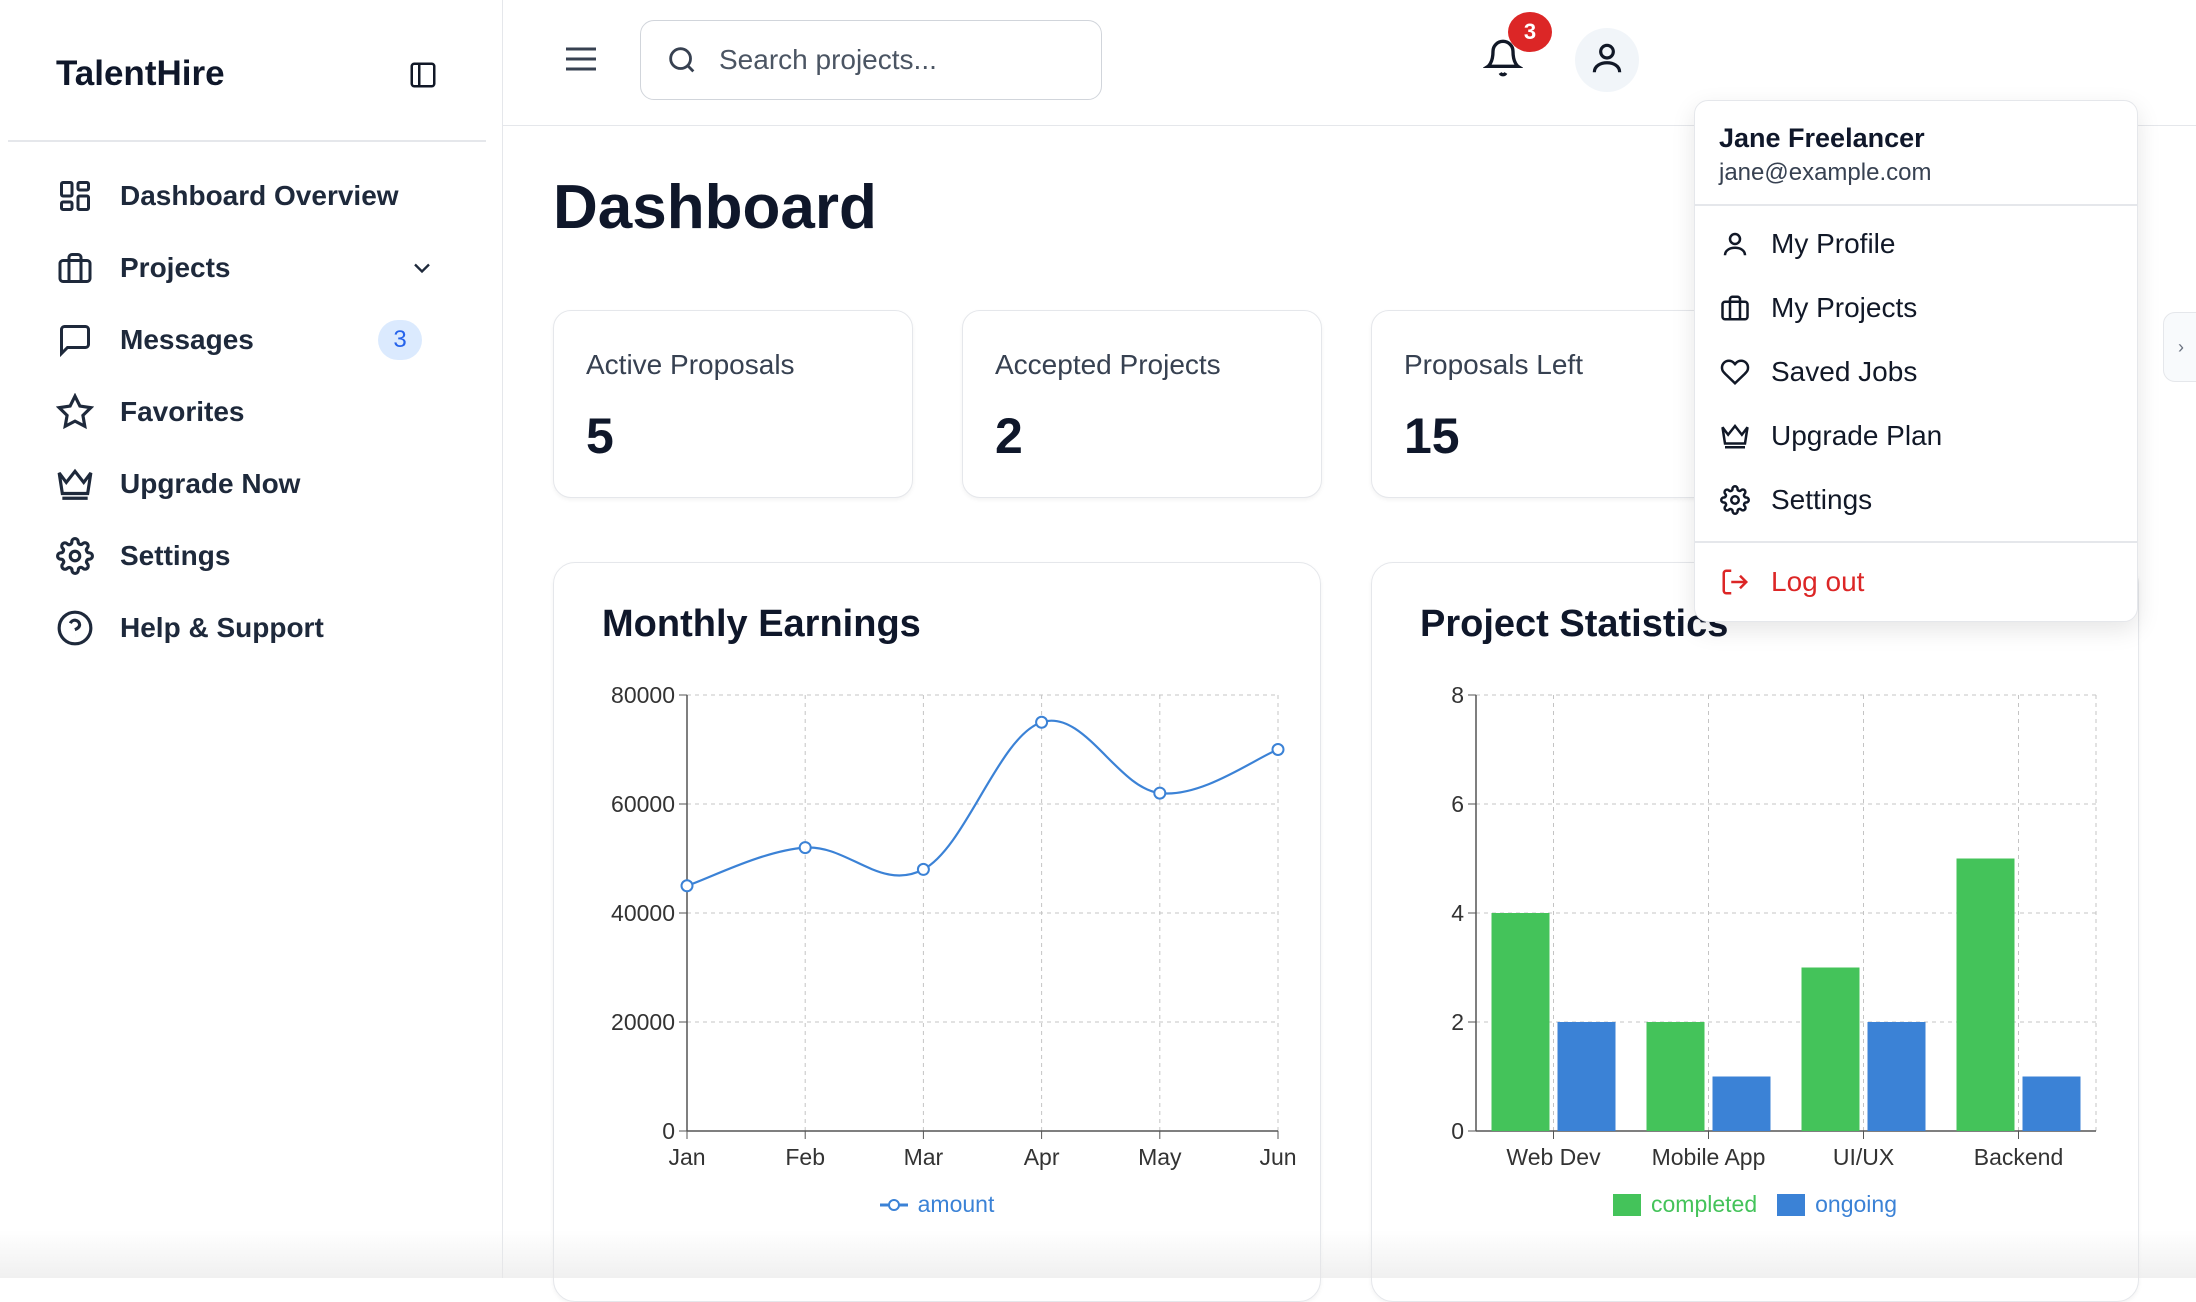 The height and width of the screenshot is (1302, 2196). I want to click on sidebar-item-favorites: Favorites, so click(246, 412).